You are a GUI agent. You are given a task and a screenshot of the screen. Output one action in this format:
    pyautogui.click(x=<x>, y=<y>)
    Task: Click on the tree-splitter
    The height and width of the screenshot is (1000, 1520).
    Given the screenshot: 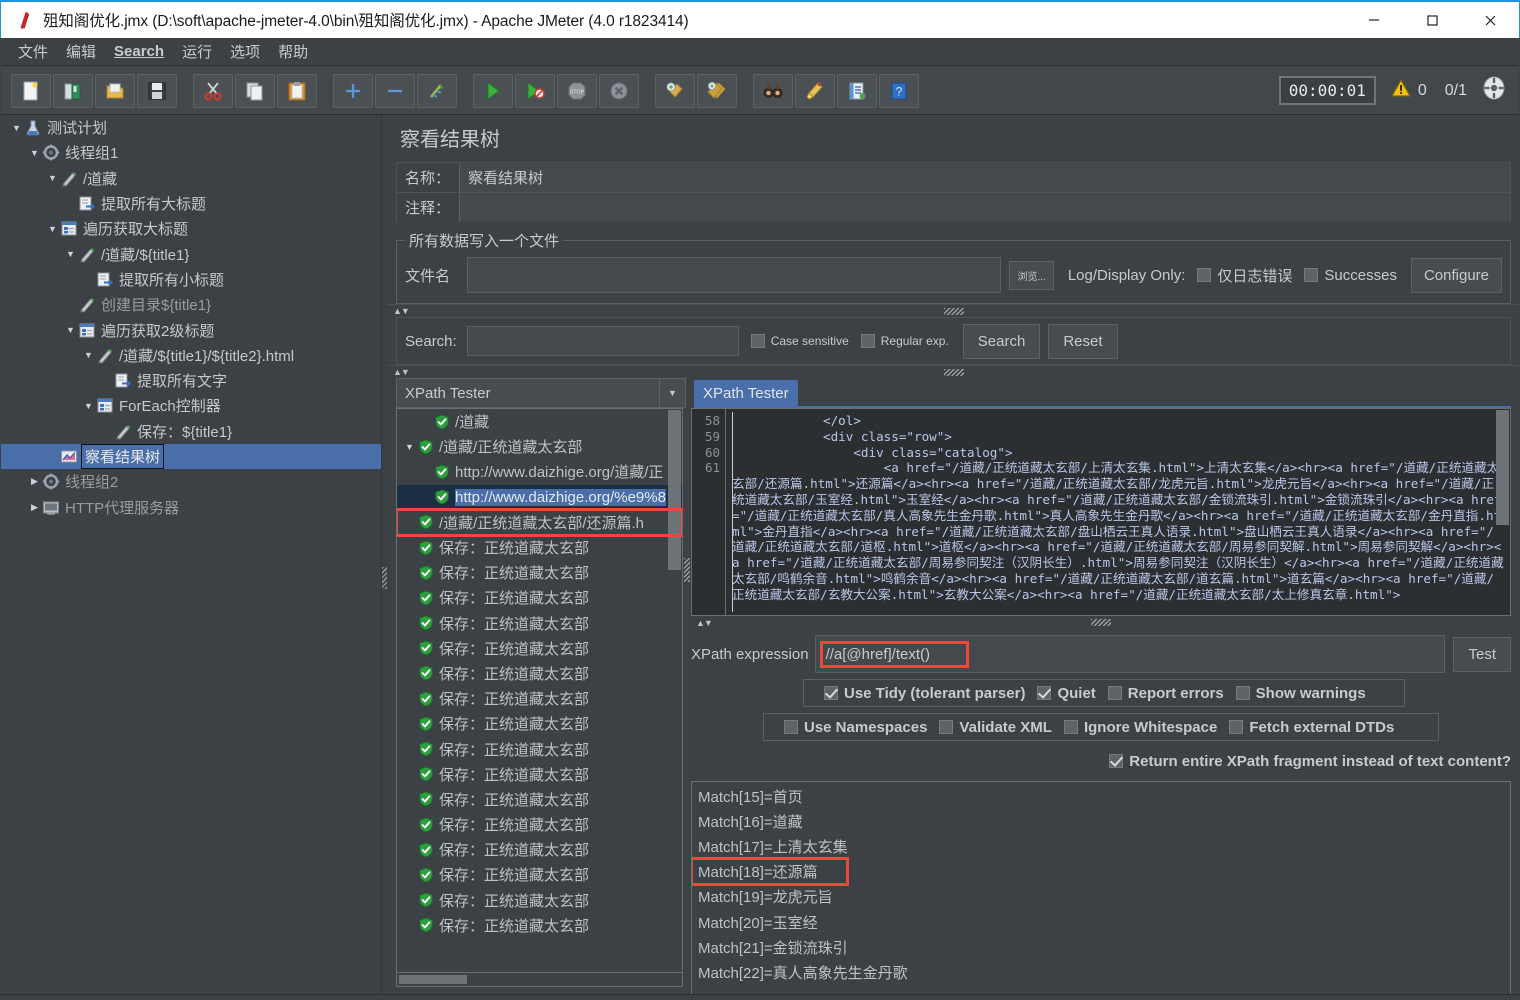 What is the action you would take?
    pyautogui.click(x=384, y=557)
    